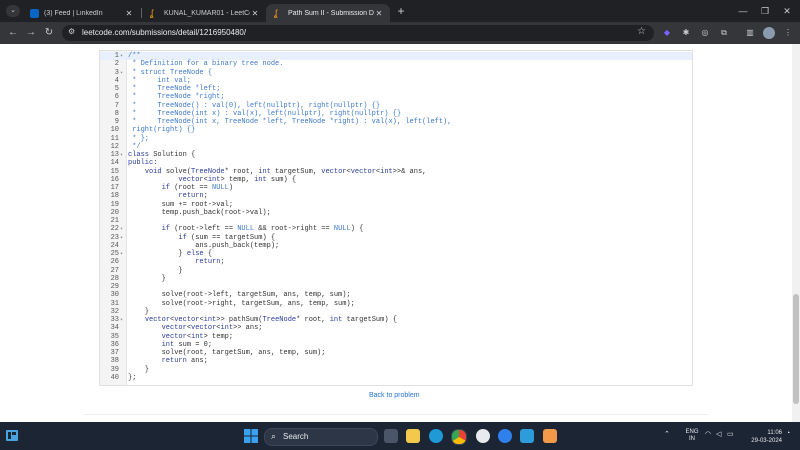  Describe the element at coordinates (49, 33) in the screenshot. I see `reload-icon: ↻` at that location.